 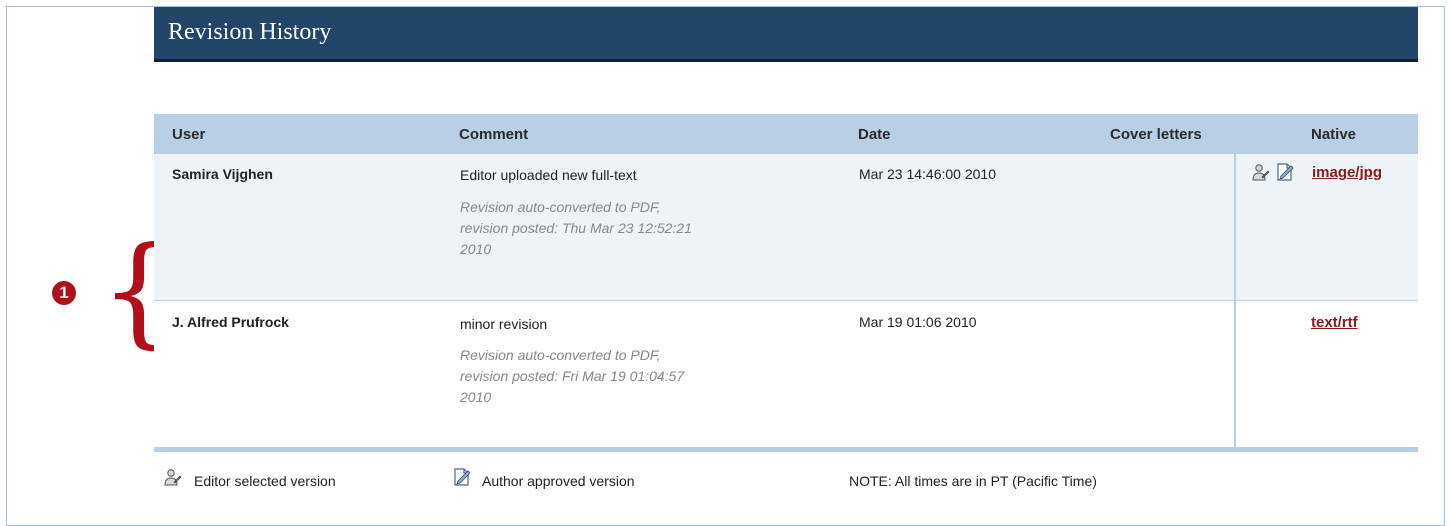 I want to click on column-header-user: User, so click(x=189, y=134).